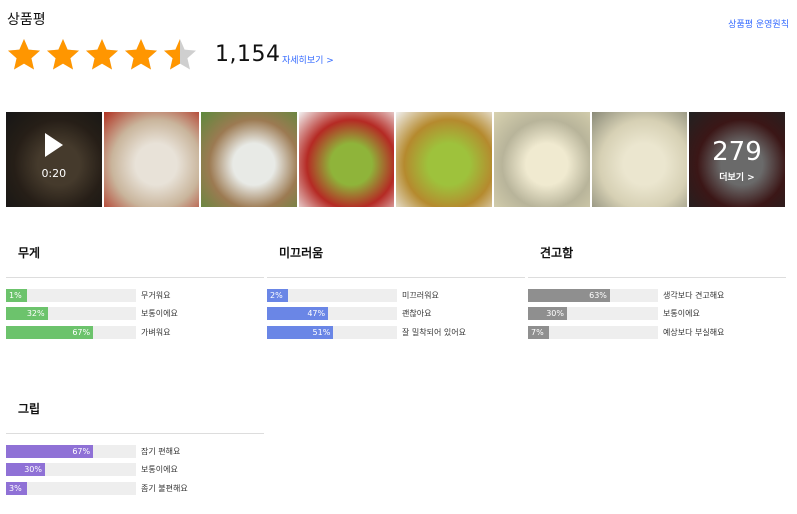 Image resolution: width=797 pixels, height=514 pixels. I want to click on survey-row: 32% 보통이에요, so click(135, 314).